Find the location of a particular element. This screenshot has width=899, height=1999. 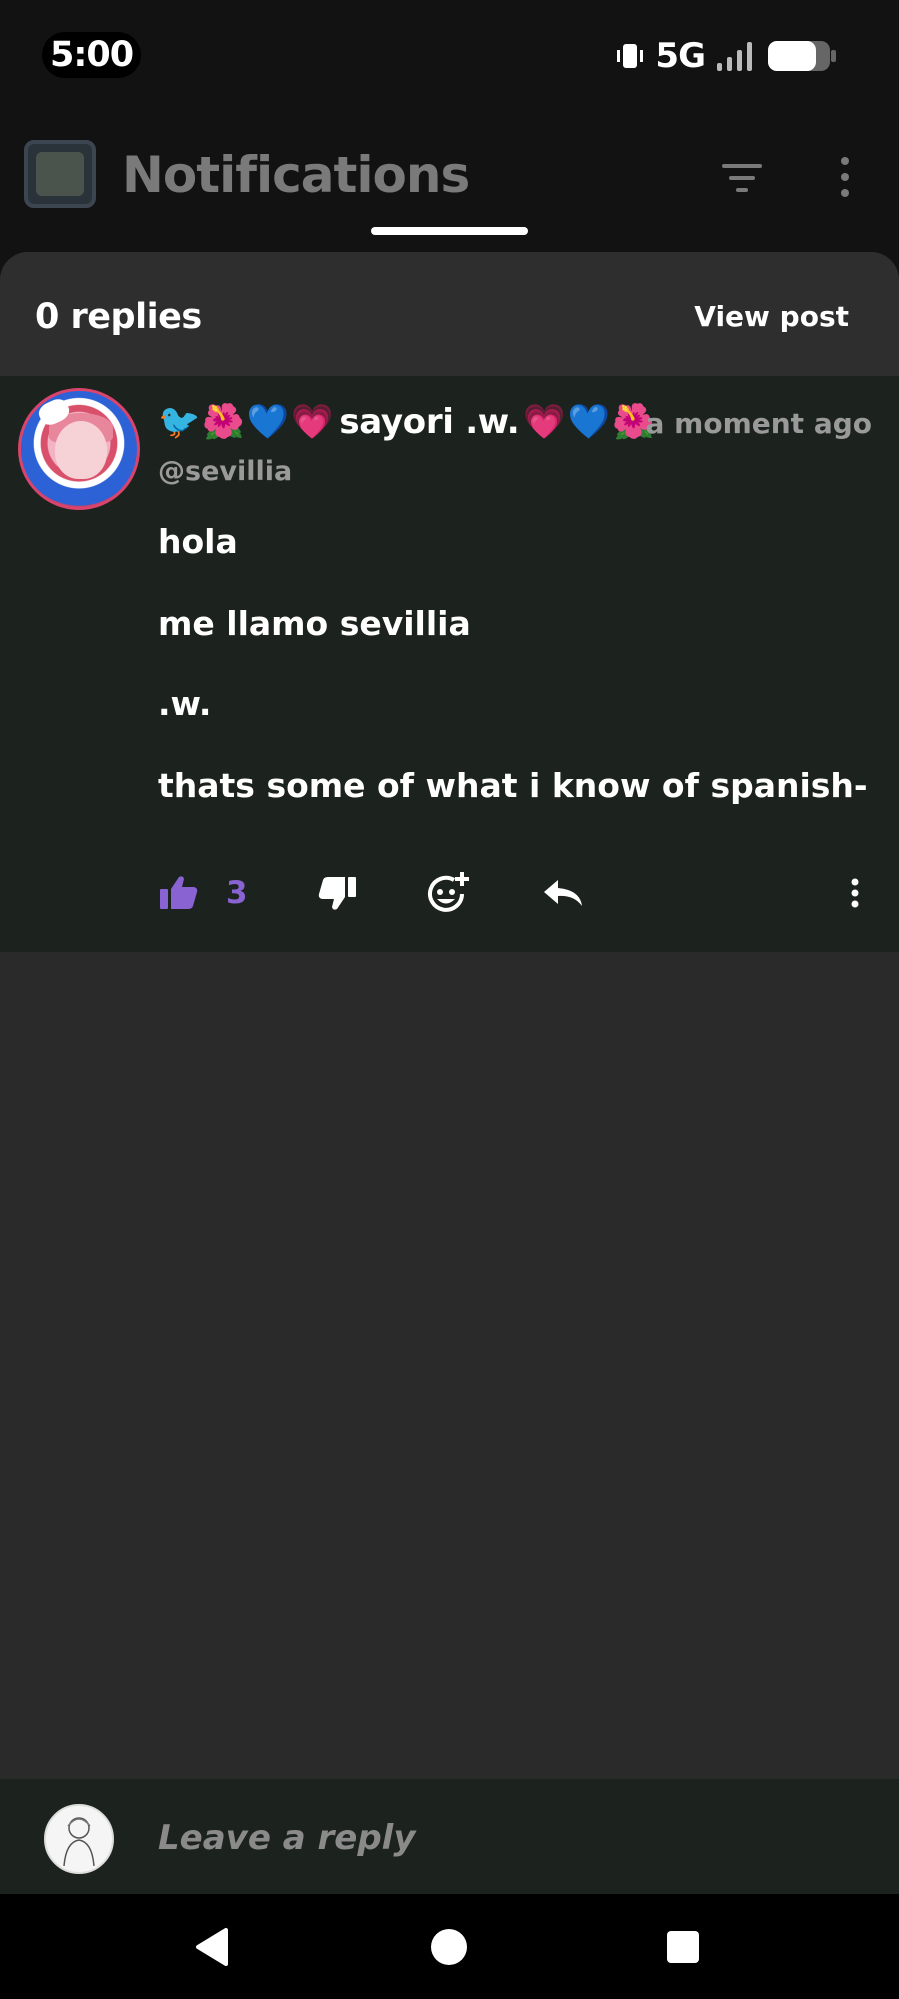

status-clock: 5:00 is located at coordinates (92, 55).